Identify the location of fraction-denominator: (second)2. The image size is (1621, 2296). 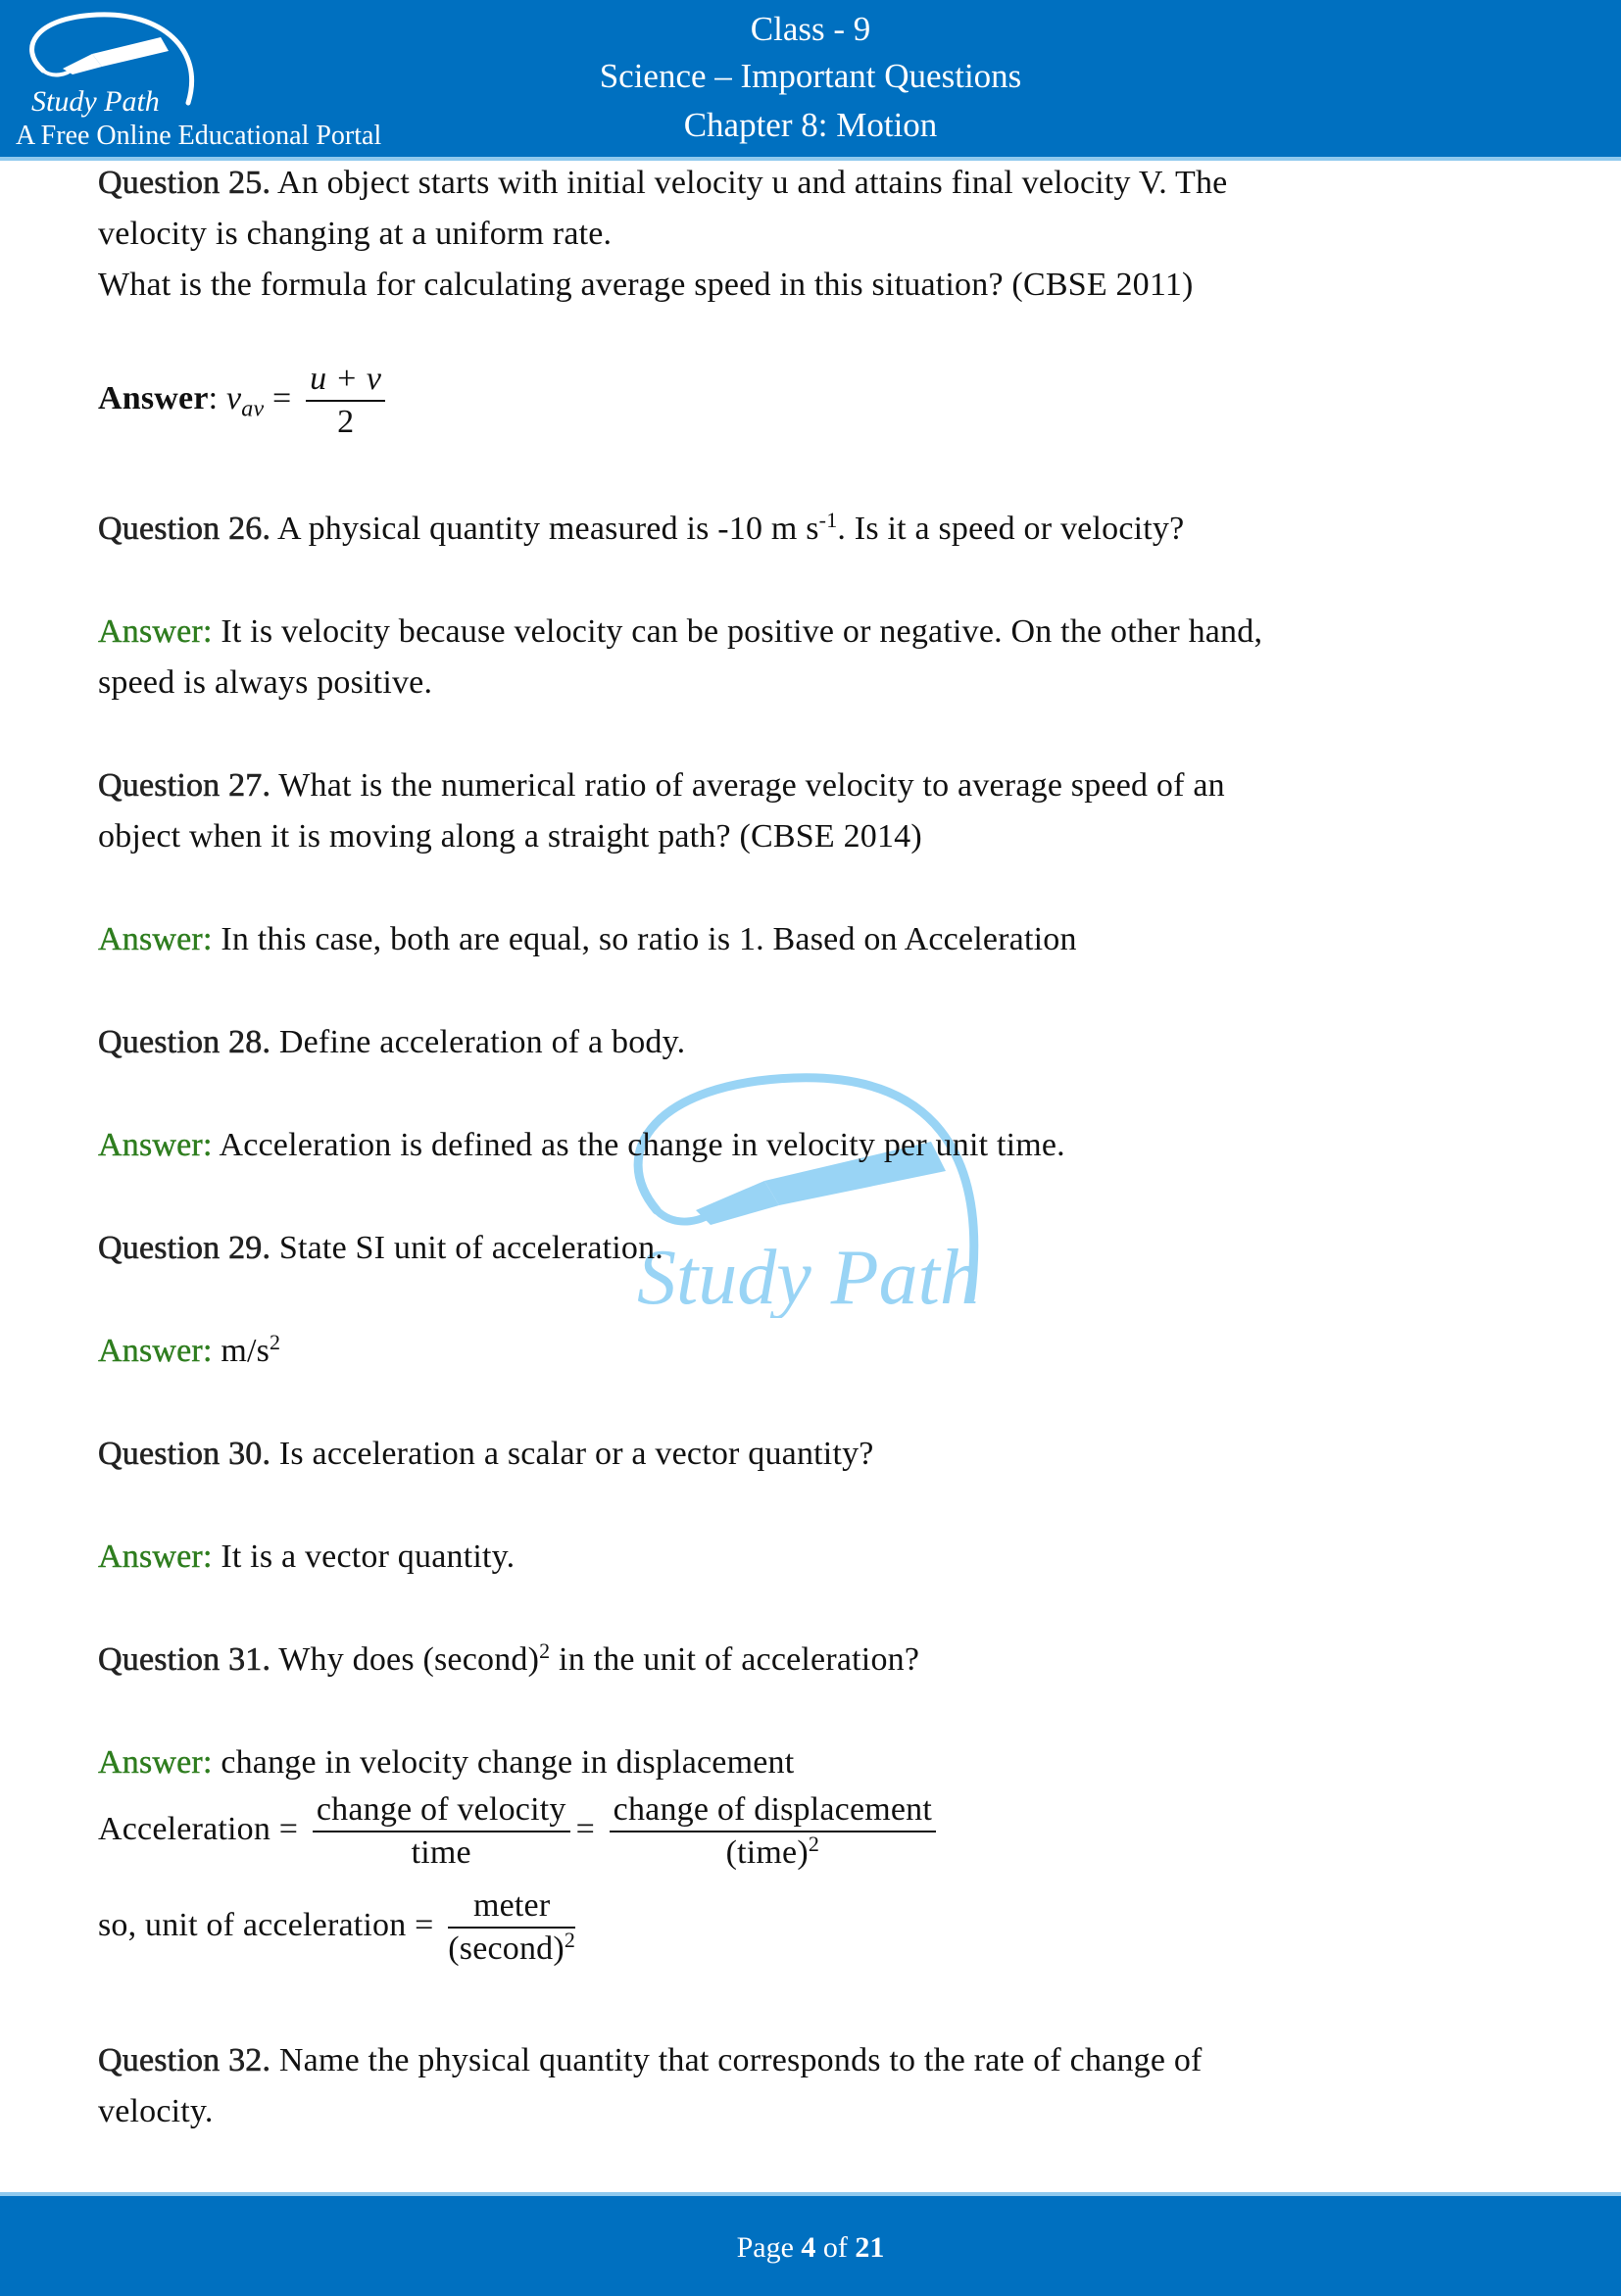
(512, 1948).